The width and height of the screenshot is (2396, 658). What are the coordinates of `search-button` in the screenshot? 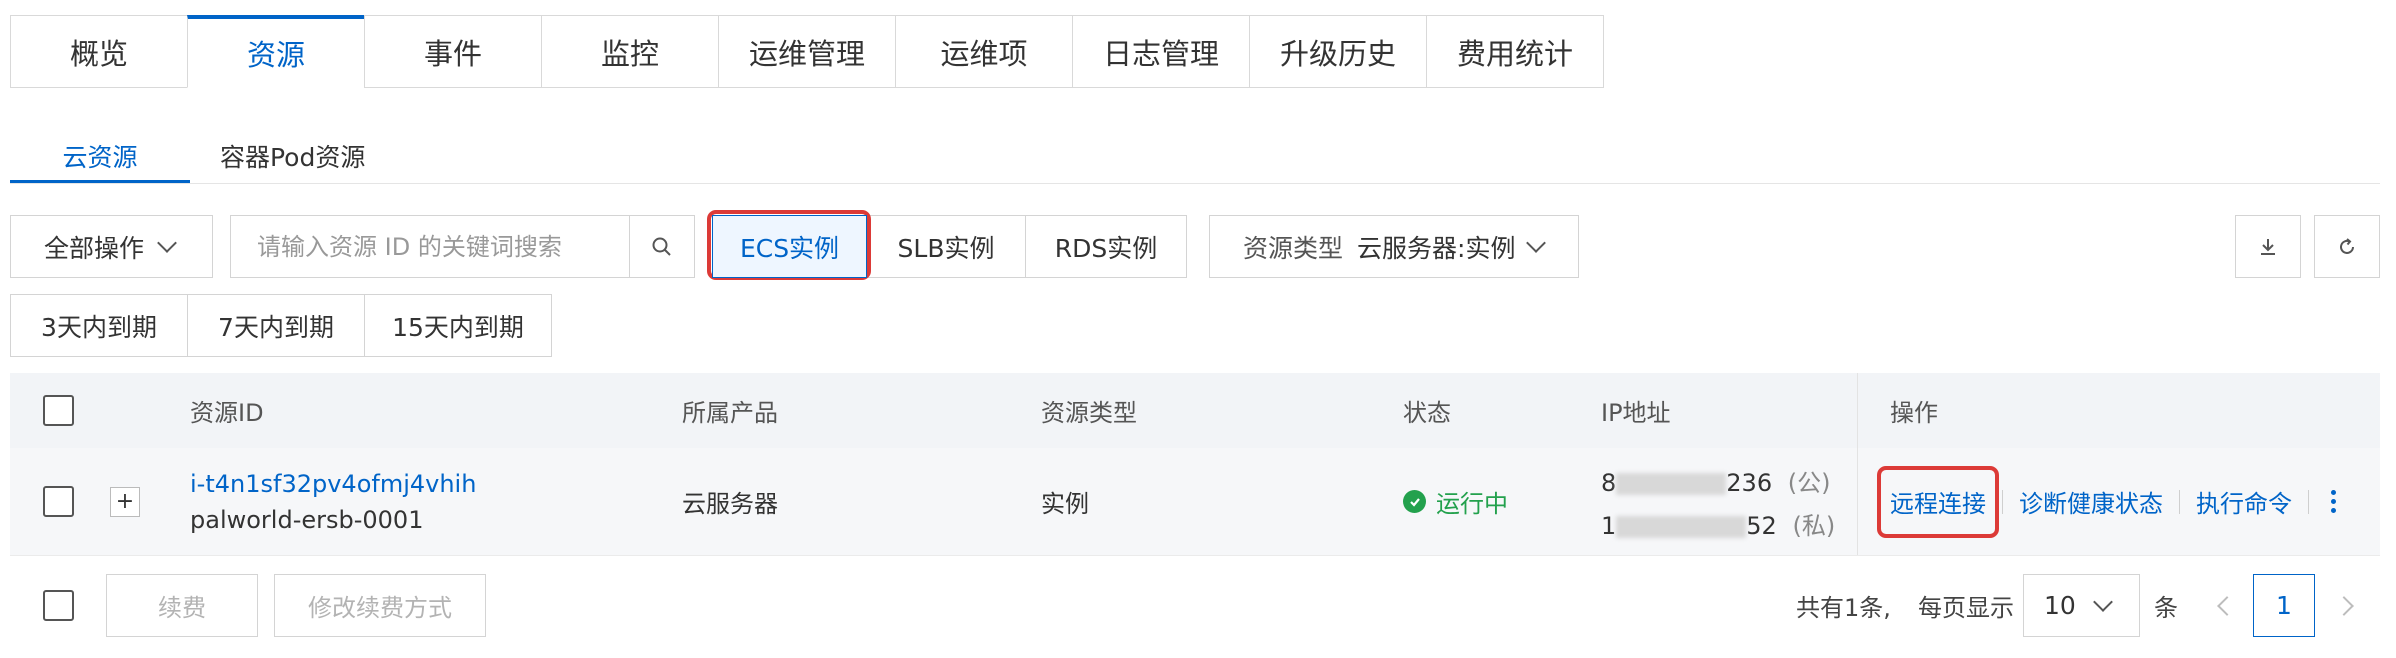 It's located at (662, 246).